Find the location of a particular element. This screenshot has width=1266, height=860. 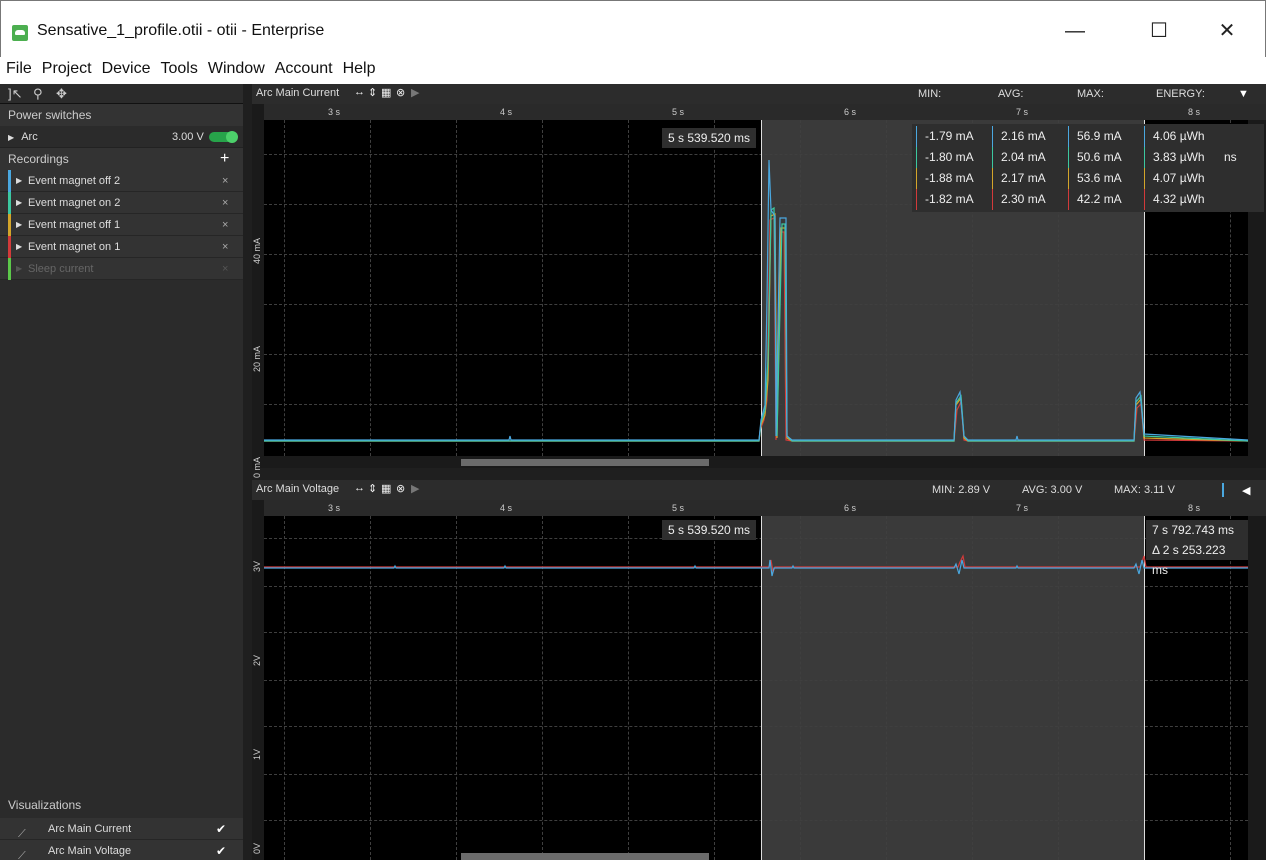

menu-bar: File Project Device Tools Window Account Help is located at coordinates (633, 69).